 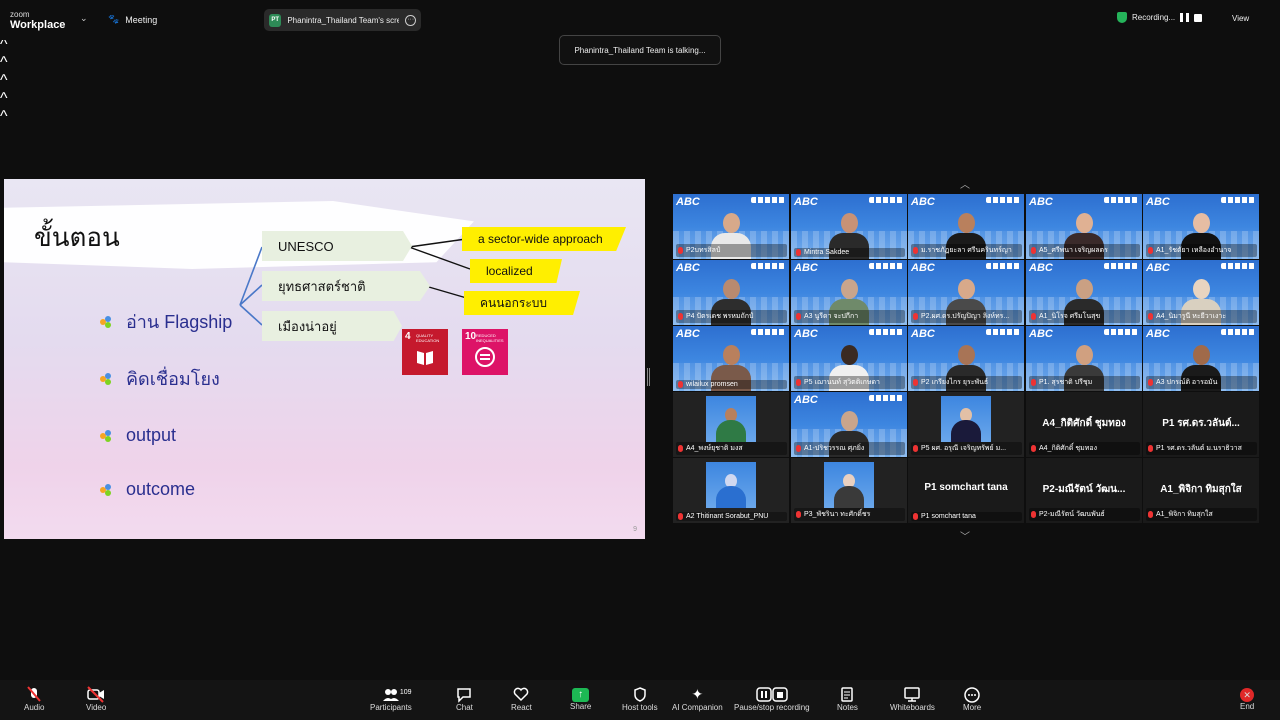 I want to click on logo-line2: Workplace, so click(x=38, y=25).